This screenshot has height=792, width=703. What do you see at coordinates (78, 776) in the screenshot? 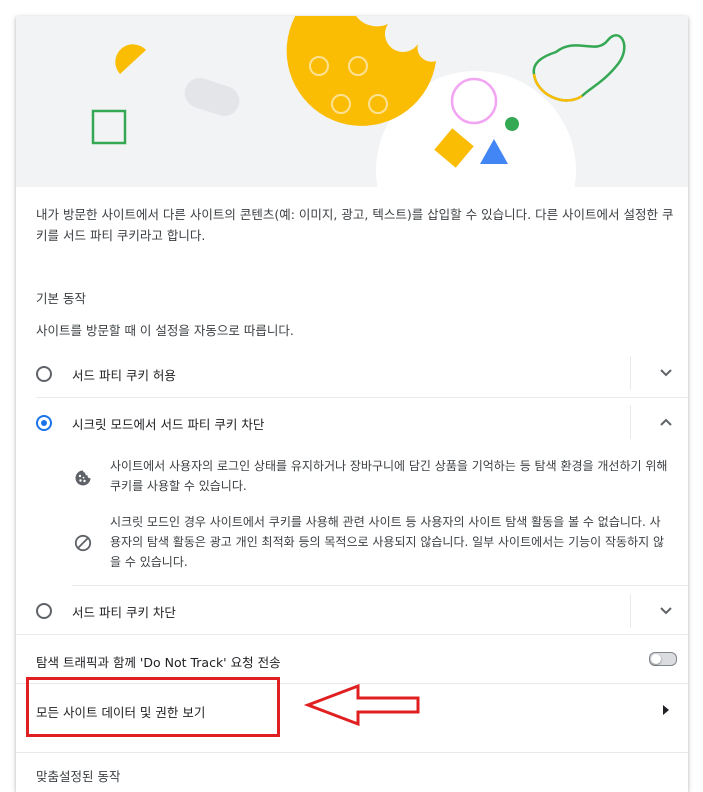
I see `custom-behavior-title: 맞춤설정된 동작` at bounding box center [78, 776].